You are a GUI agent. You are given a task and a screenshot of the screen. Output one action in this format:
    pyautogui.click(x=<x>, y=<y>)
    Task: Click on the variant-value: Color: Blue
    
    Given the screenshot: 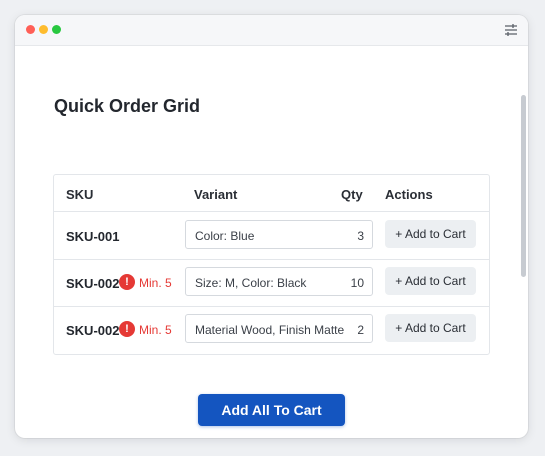 What is the action you would take?
    pyautogui.click(x=225, y=236)
    